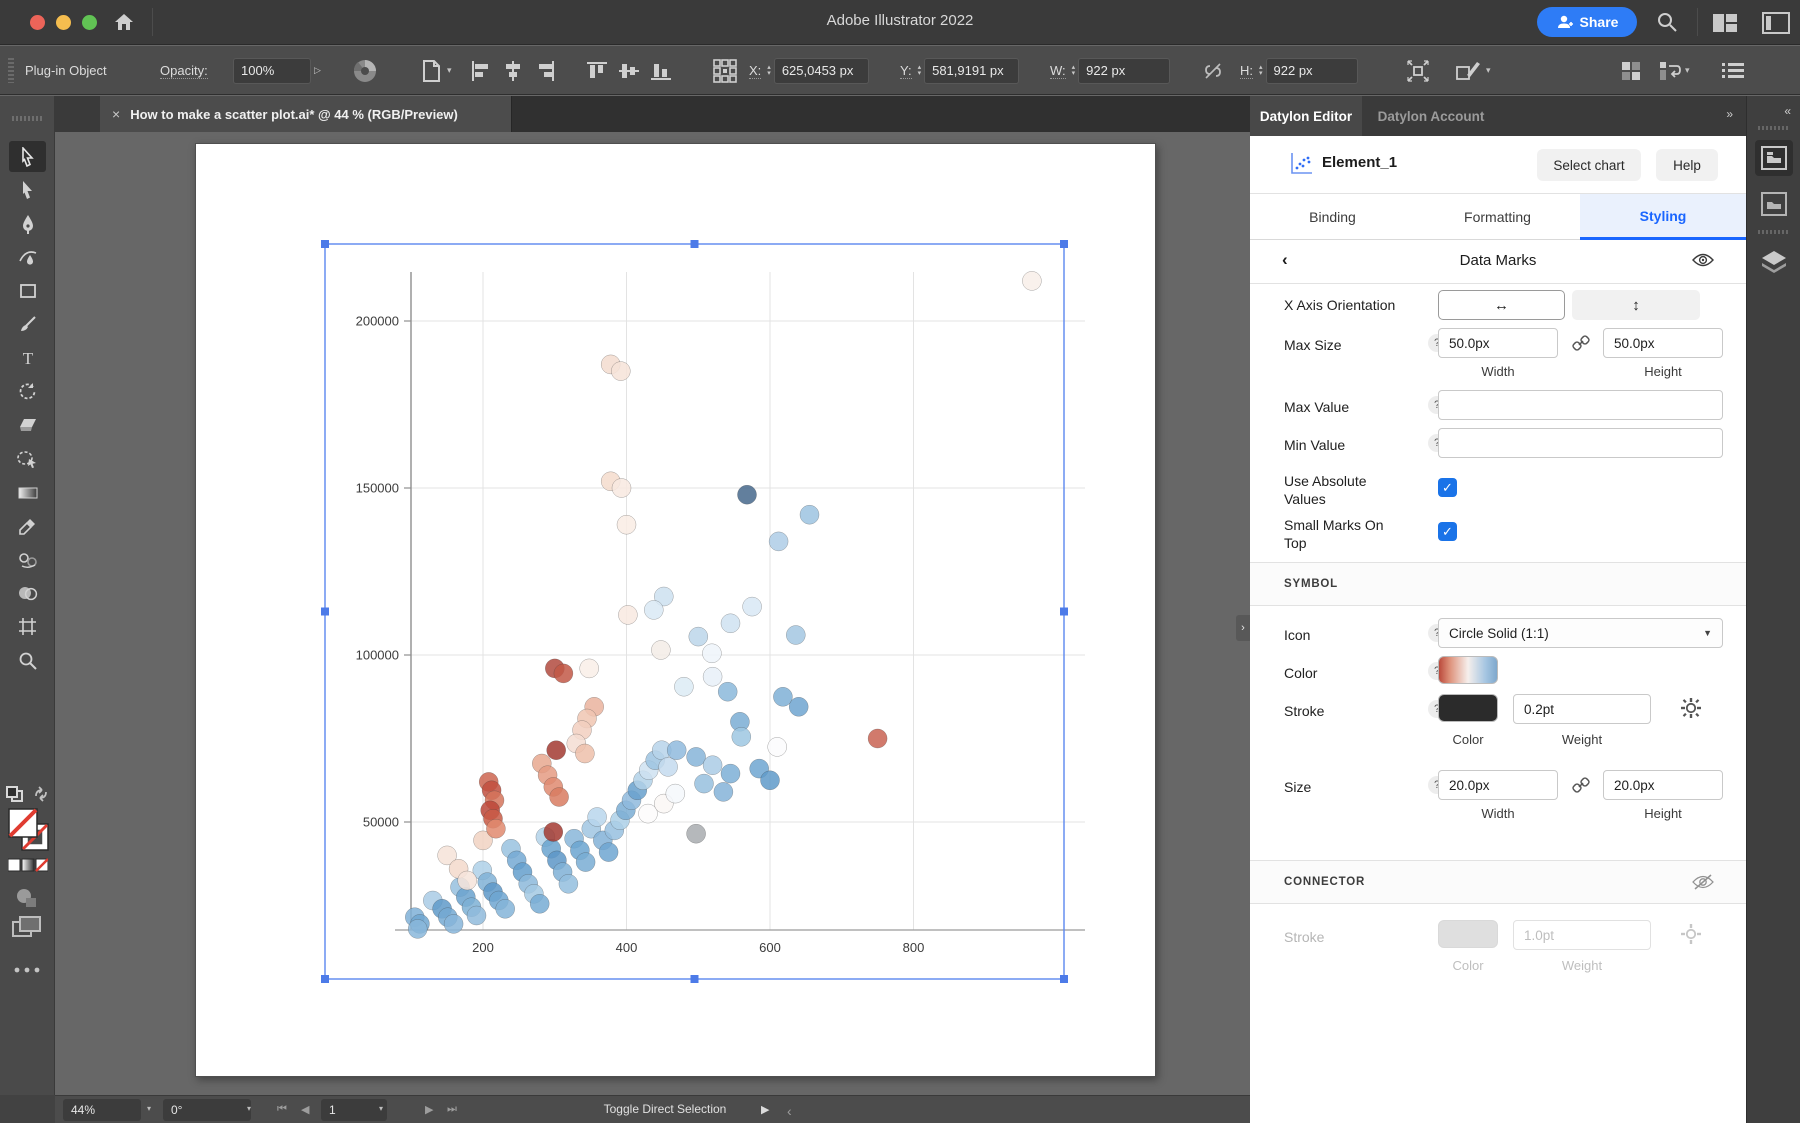 Image resolution: width=1800 pixels, height=1123 pixels. What do you see at coordinates (1725, 25) in the screenshot?
I see `workspace-icon` at bounding box center [1725, 25].